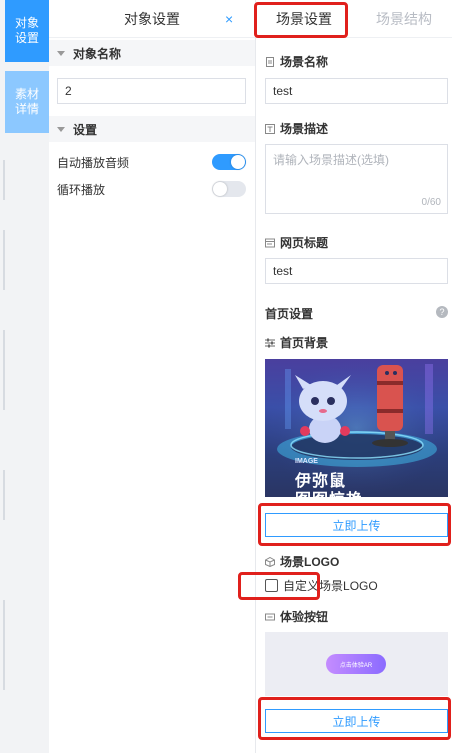 This screenshot has height=753, width=452. What do you see at coordinates (152, 53) in the screenshot?
I see `section-header-object-name: 对象名称` at bounding box center [152, 53].